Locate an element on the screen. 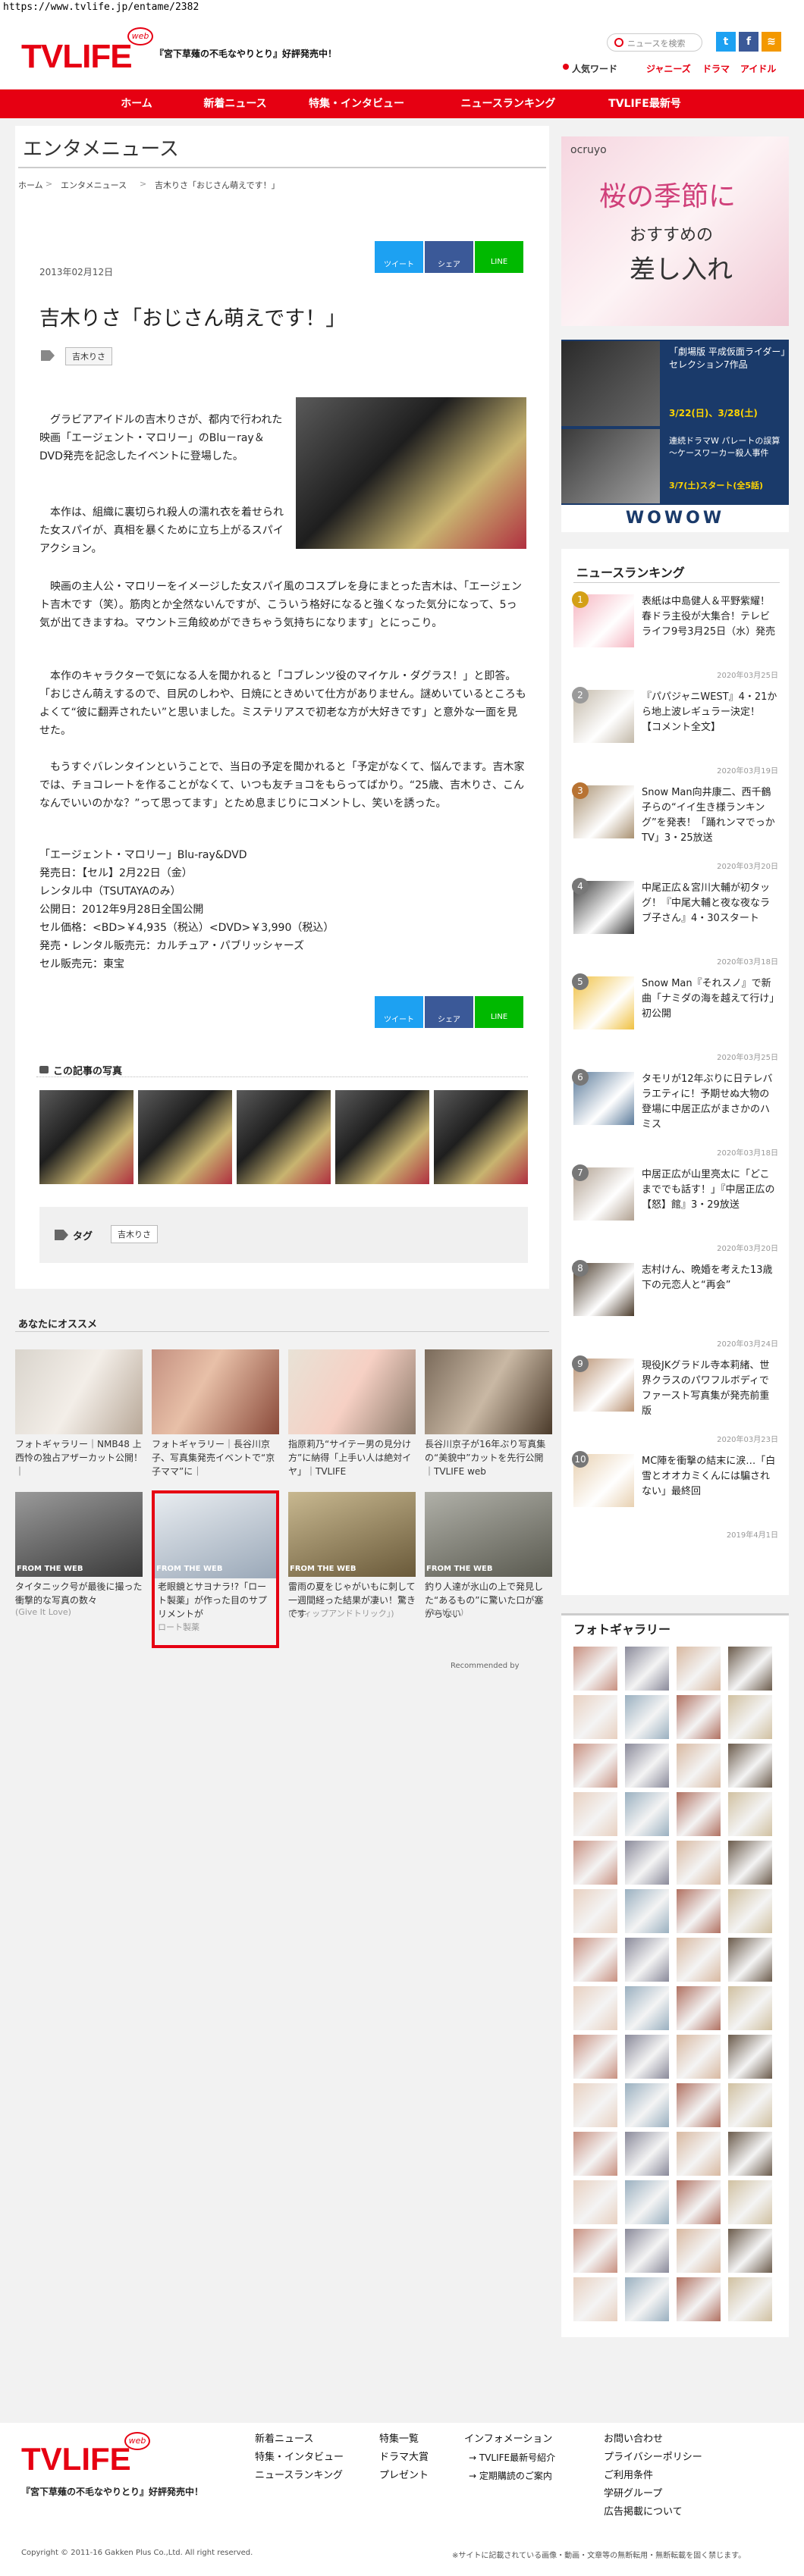 Image resolution: width=804 pixels, height=2576 pixels. rss-icon: ≋ is located at coordinates (772, 42).